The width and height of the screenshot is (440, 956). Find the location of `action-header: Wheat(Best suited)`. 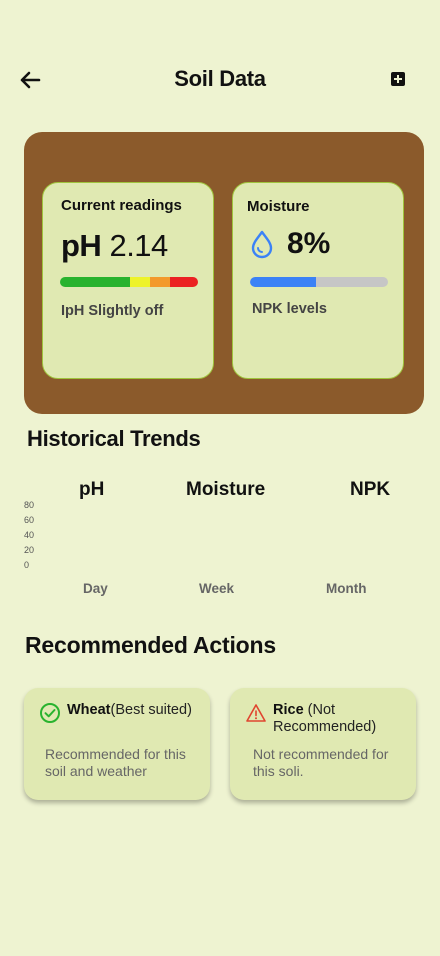

action-header: Wheat(Best suited) is located at coordinates (115, 713).